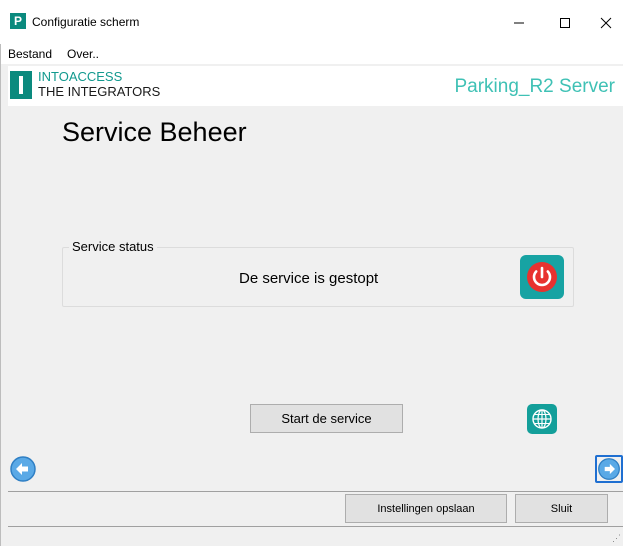 Image resolution: width=623 pixels, height=546 pixels. I want to click on save-settings-button: Instellingen opslaan, so click(426, 508).